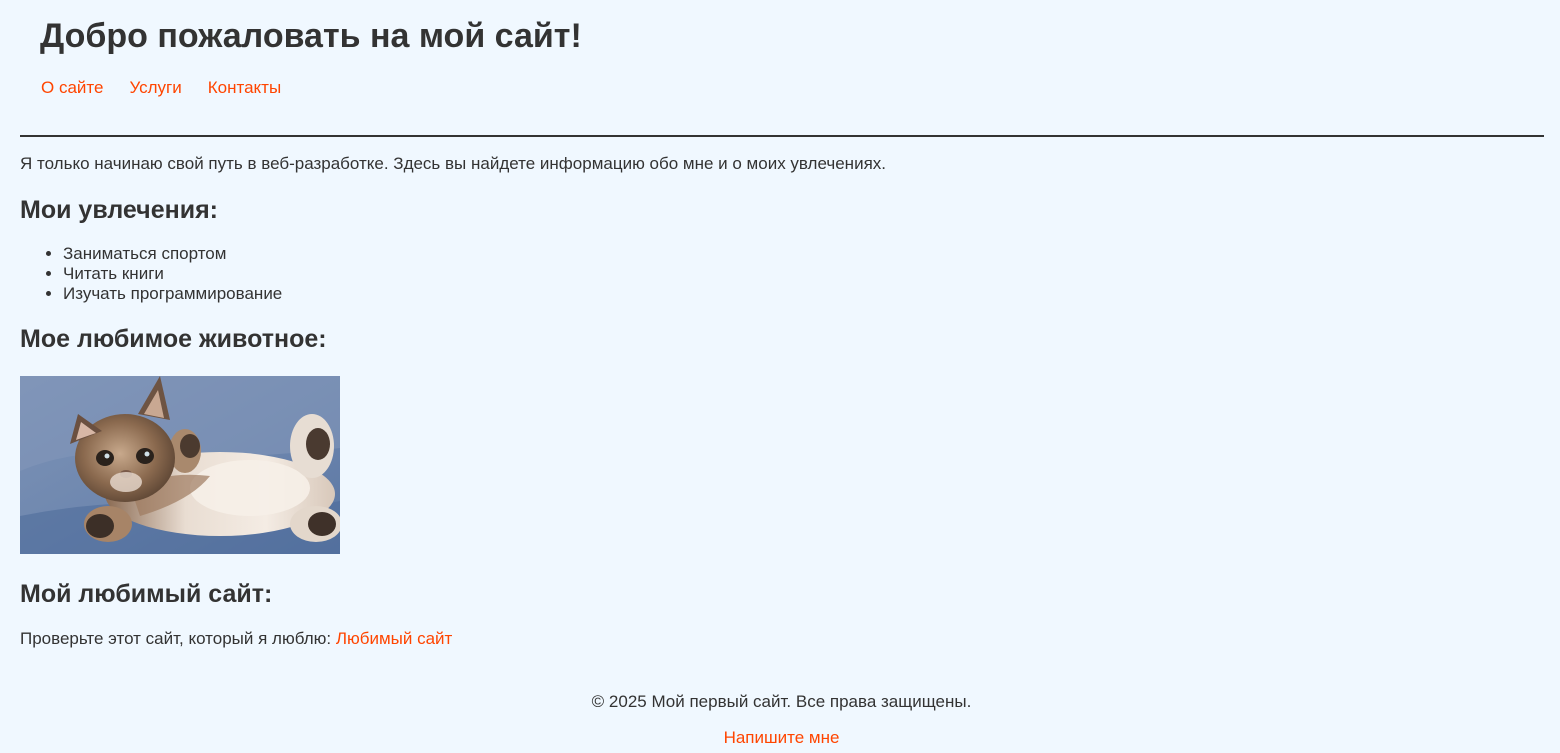 This screenshot has height=753, width=1560. What do you see at coordinates (244, 88) in the screenshot?
I see `nav-link-contacts: Контакты` at bounding box center [244, 88].